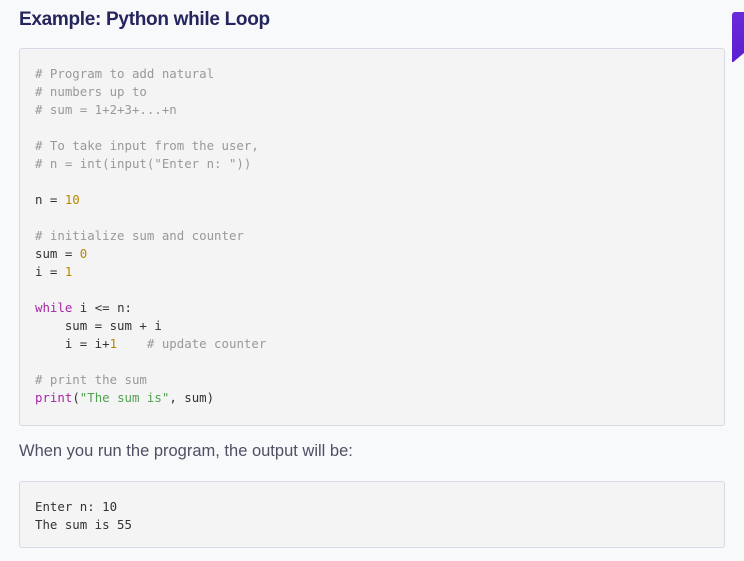 The image size is (744, 561). I want to click on code-line: i = i+1 # update counter, so click(379, 344).